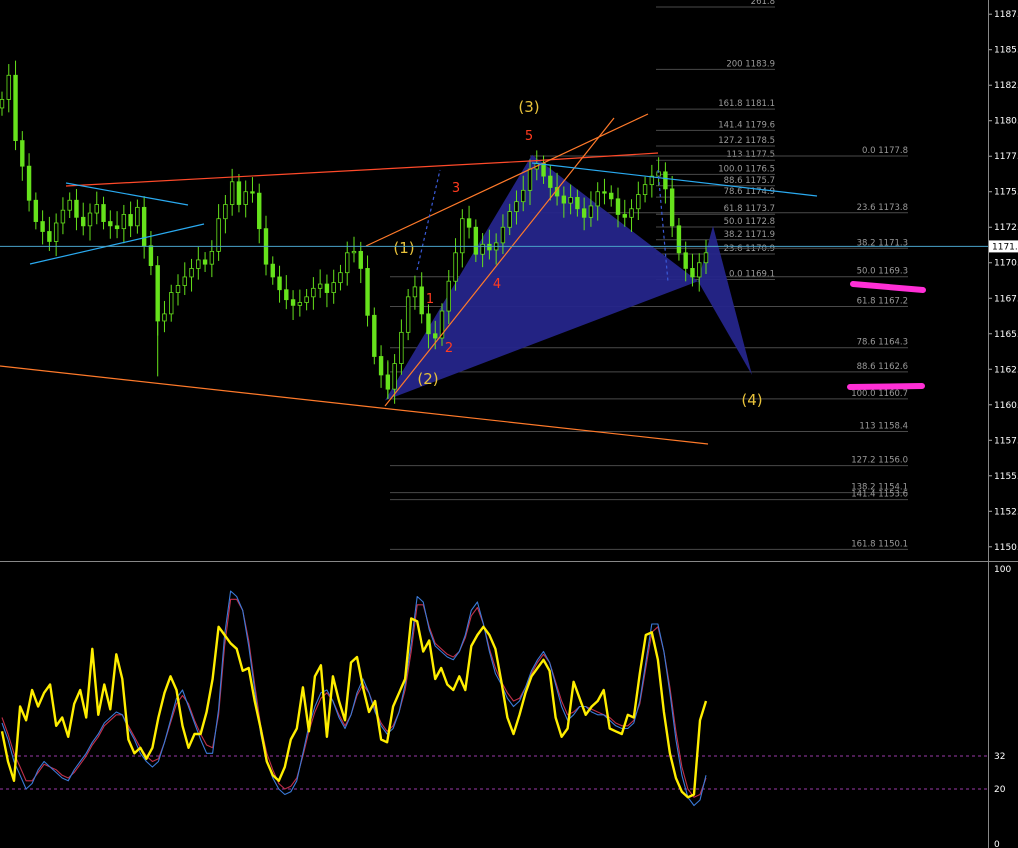 Image resolution: width=1018 pixels, height=848 pixels. Describe the element at coordinates (1006, 406) in the screenshot. I see `price-axis-label: 1160.` at that location.